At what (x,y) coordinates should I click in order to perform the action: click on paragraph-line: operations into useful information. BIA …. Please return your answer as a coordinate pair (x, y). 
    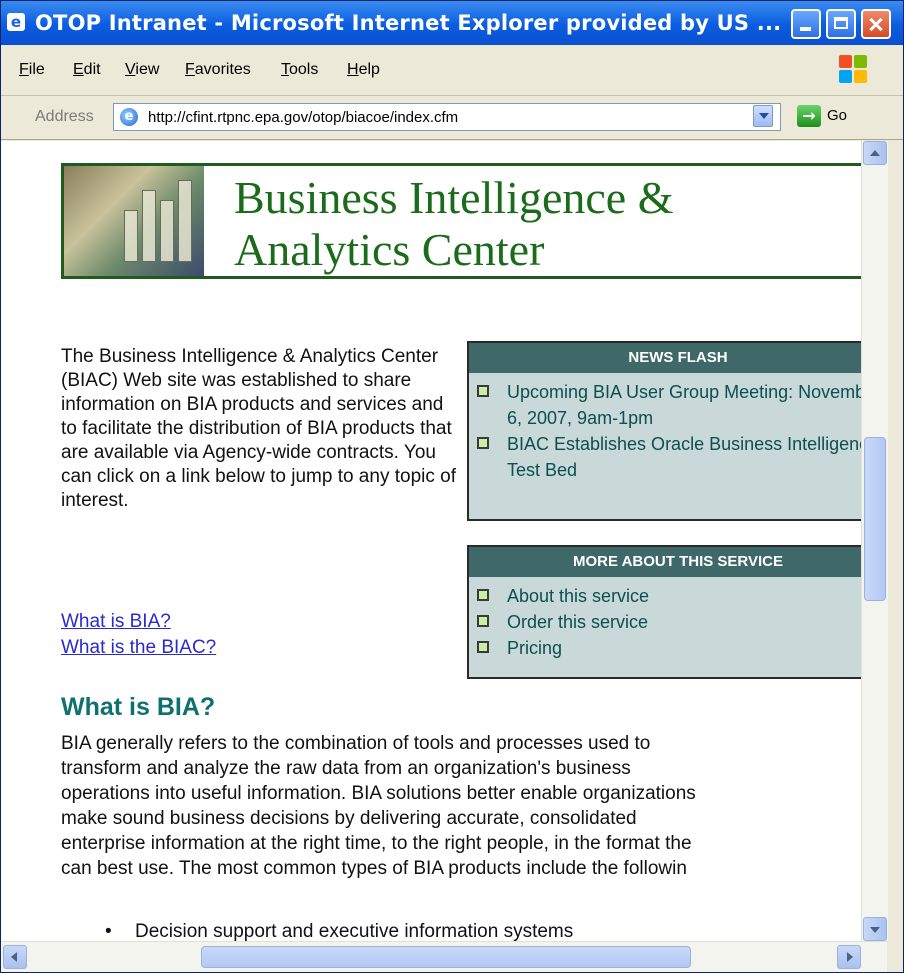
    Looking at the image, I should click on (378, 793).